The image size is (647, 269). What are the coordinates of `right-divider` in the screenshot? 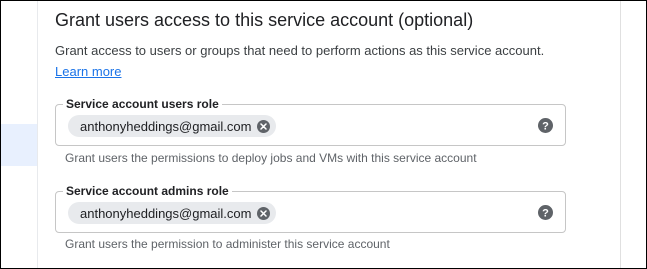 It's located at (620, 134).